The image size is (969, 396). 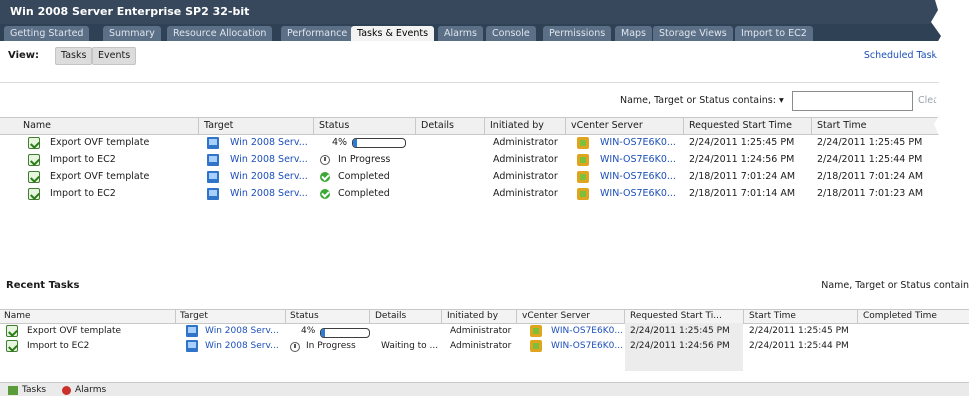 I want to click on col-completed-time: Completed Time, so click(x=900, y=316).